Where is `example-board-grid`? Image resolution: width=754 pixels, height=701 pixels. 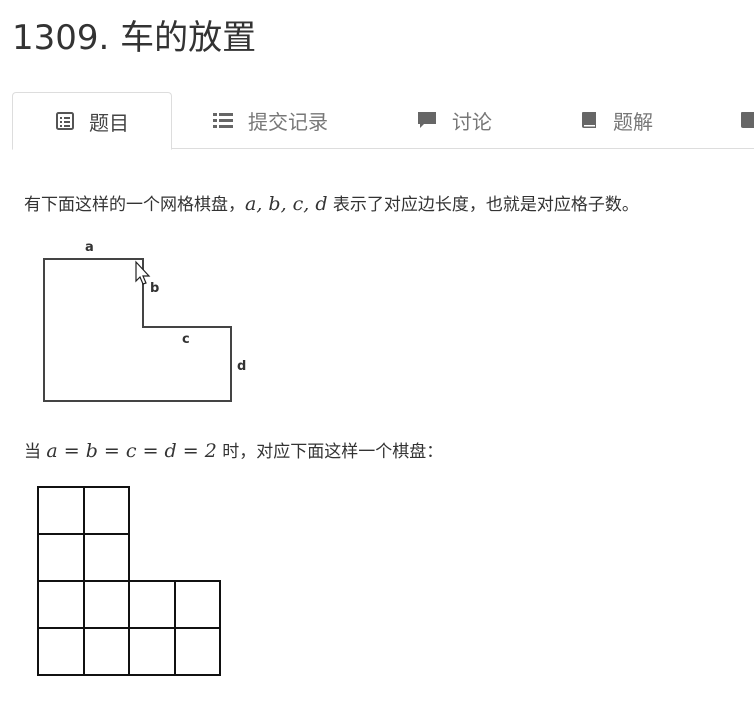 example-board-grid is located at coordinates (129, 581).